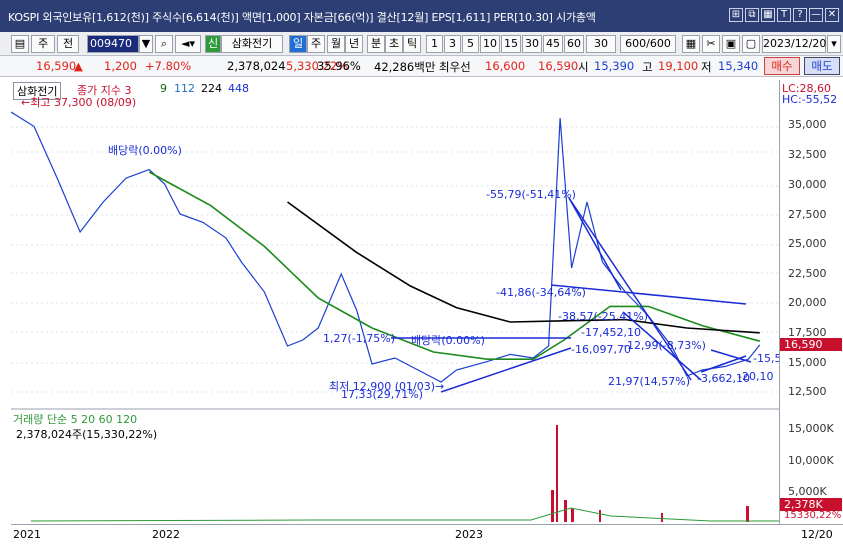 Image resolution: width=843 pixels, height=547 pixels. I want to click on grid-icon: ⊞, so click(736, 15).